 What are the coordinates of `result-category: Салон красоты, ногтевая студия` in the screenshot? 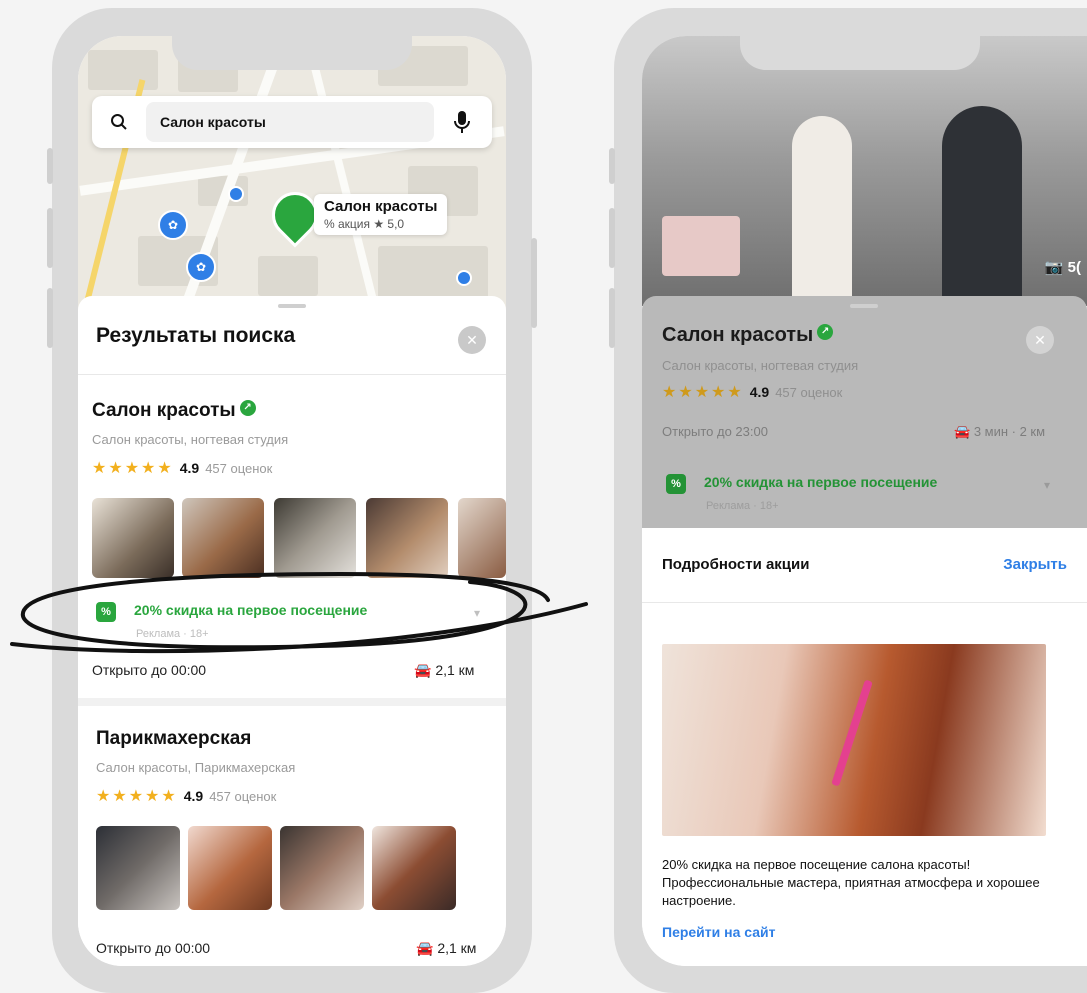 It's located at (190, 439).